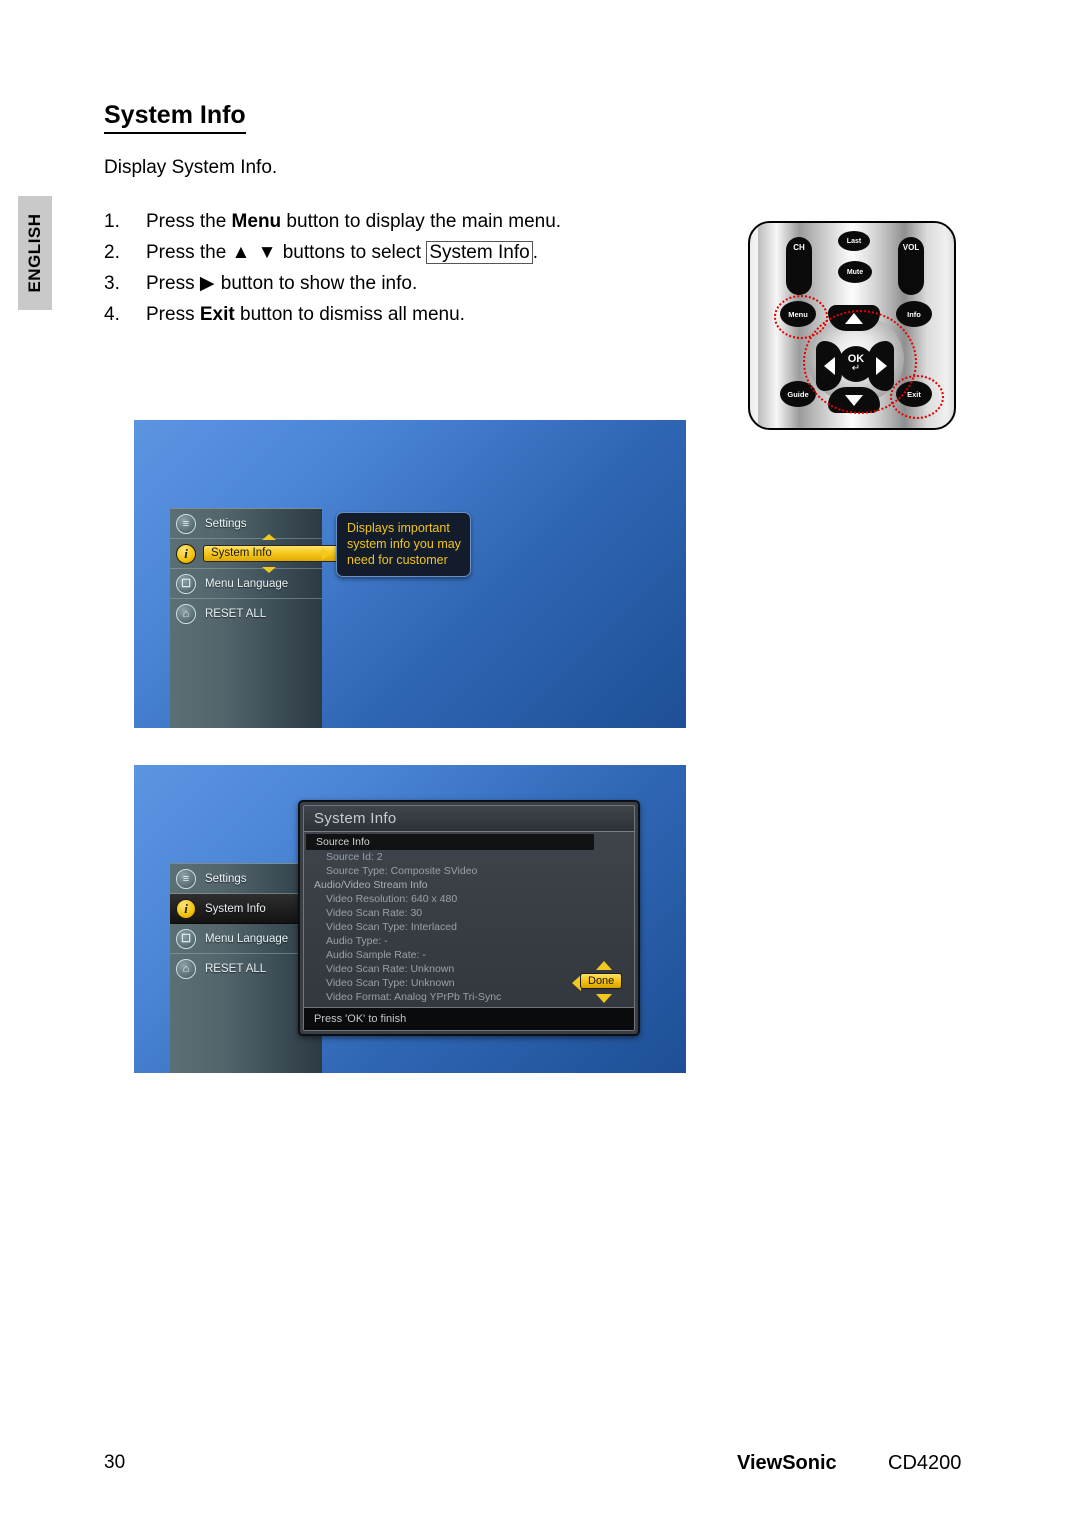 Image resolution: width=1080 pixels, height=1527 pixels. I want to click on up-down-arrow-icon: ▲ ▼, so click(254, 252).